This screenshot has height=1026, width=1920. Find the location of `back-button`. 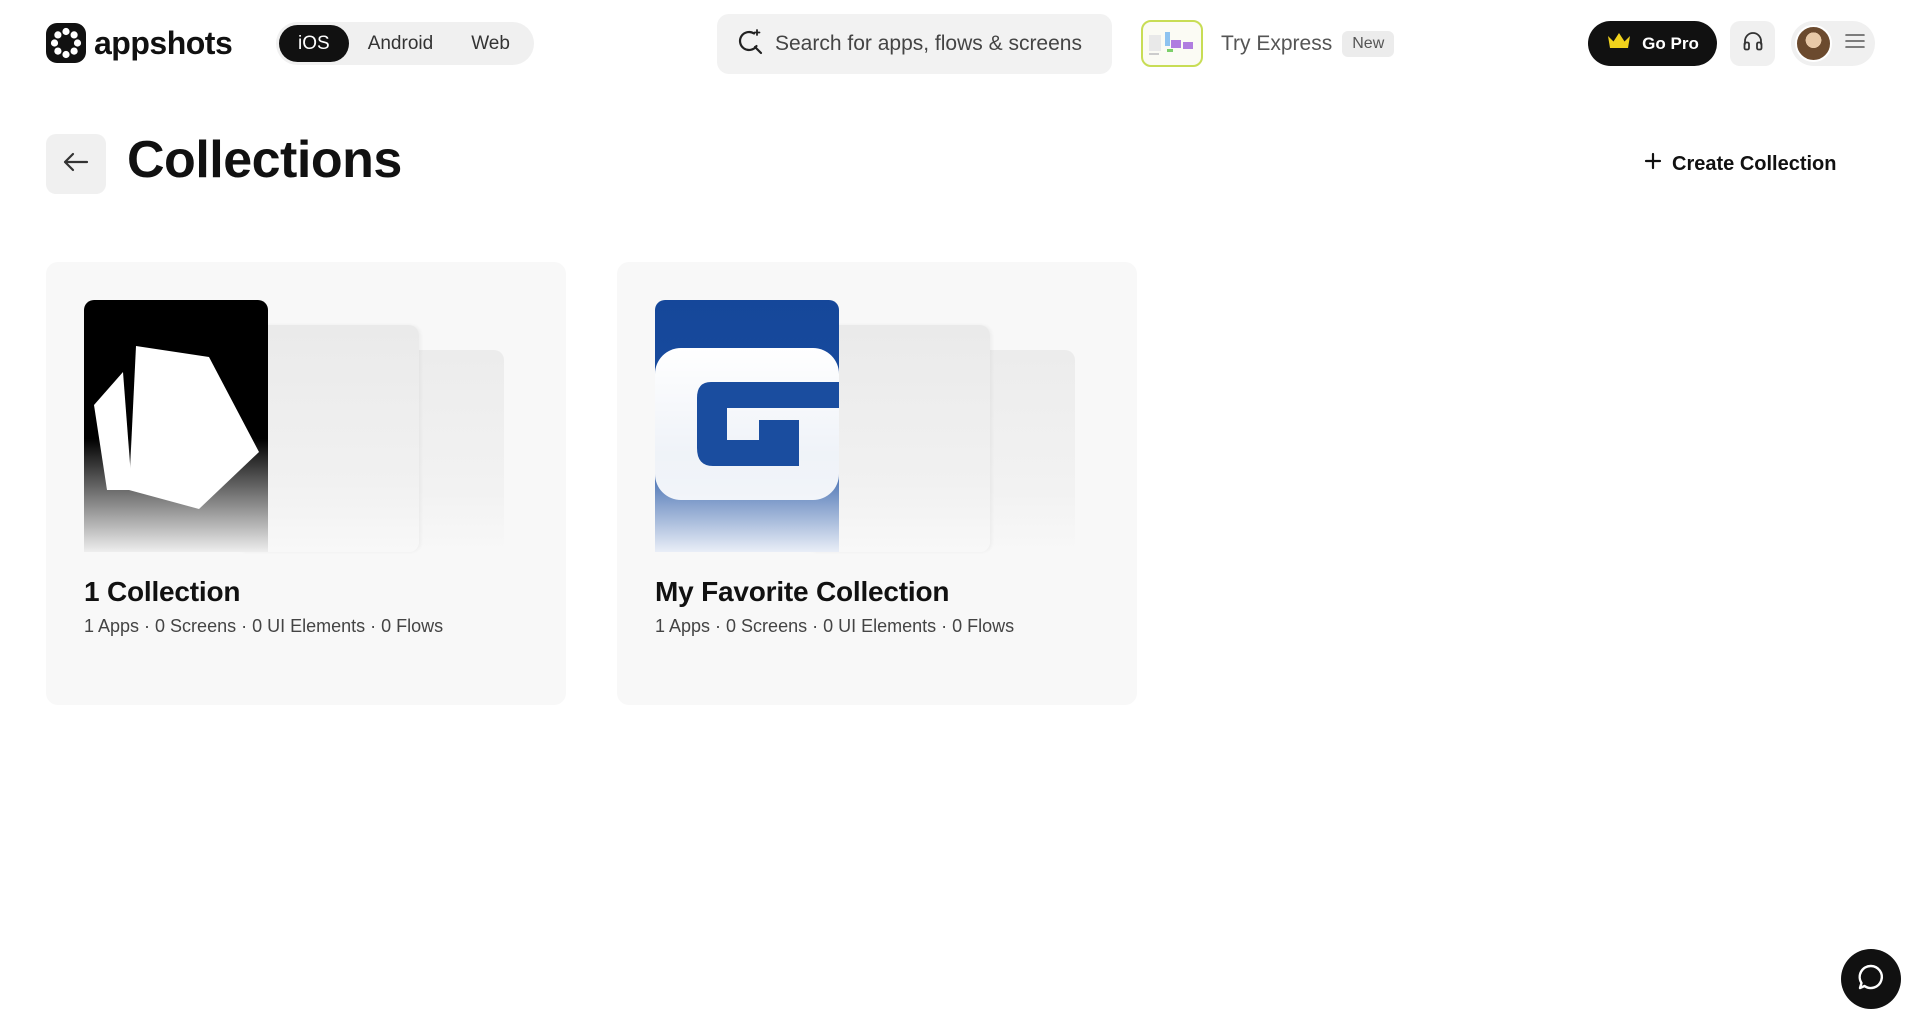

back-button is located at coordinates (76, 164).